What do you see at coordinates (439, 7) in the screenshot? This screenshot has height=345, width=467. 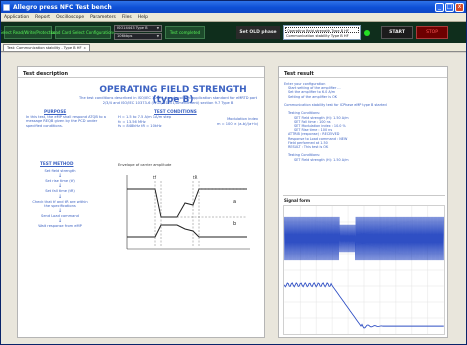 I see `minimize-button: _` at bounding box center [439, 7].